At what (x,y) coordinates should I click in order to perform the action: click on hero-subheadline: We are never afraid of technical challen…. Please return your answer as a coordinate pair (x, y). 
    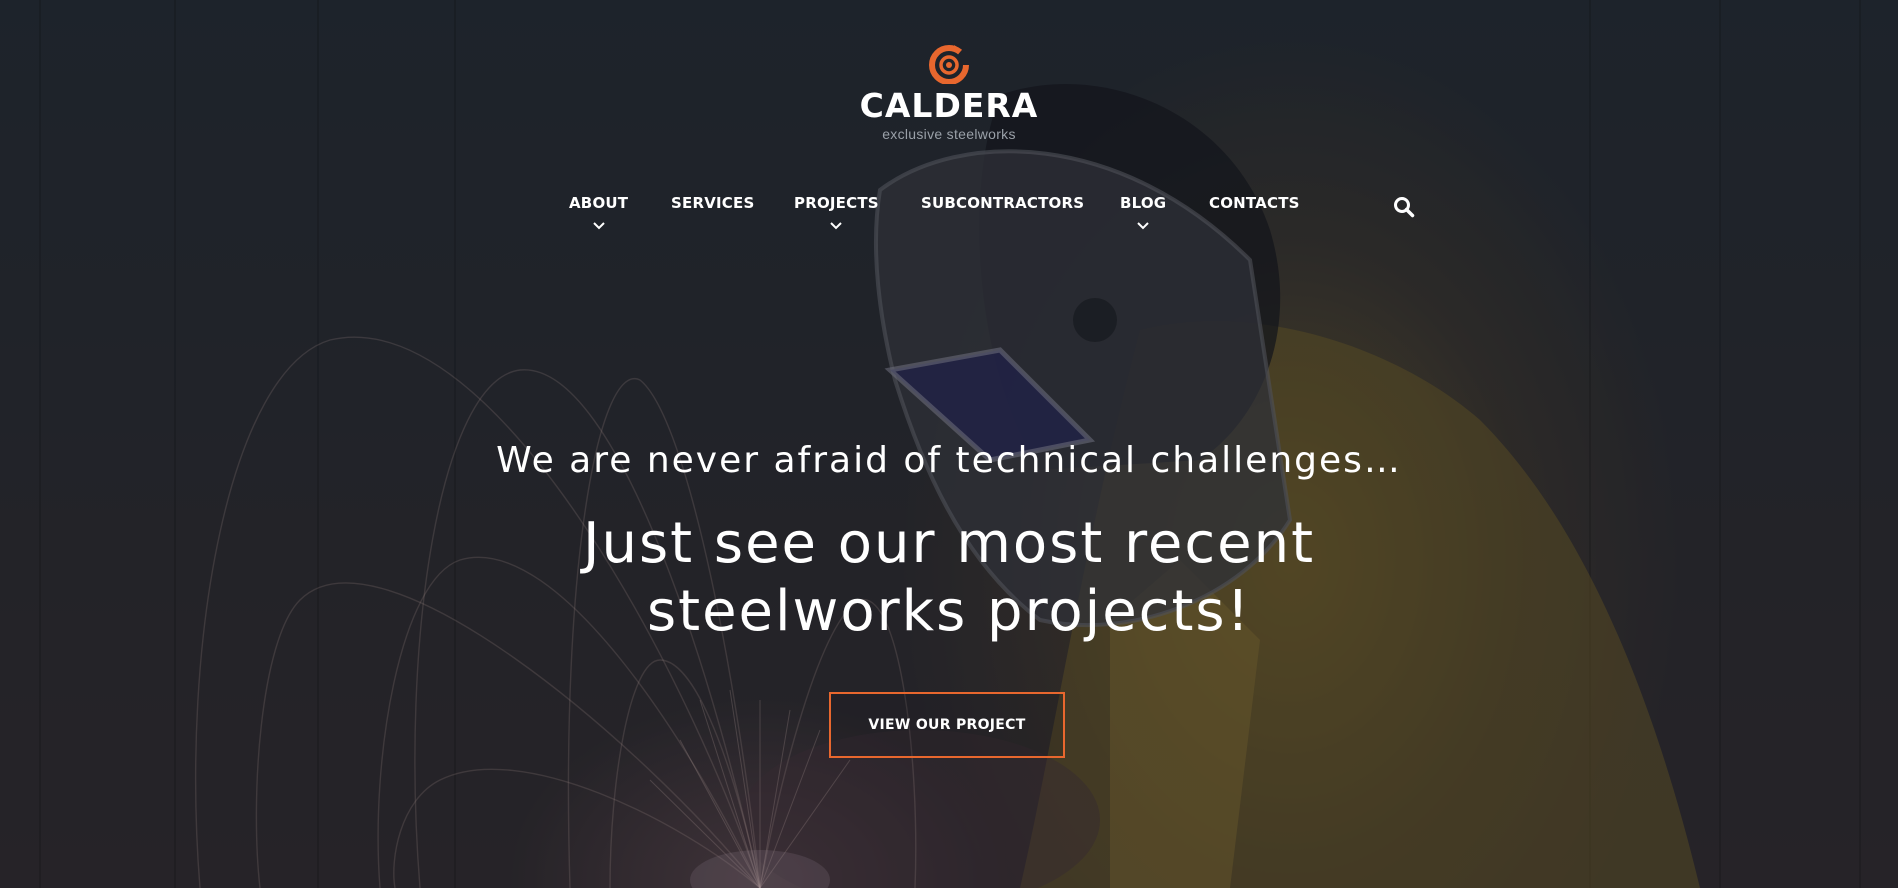
    Looking at the image, I should click on (949, 460).